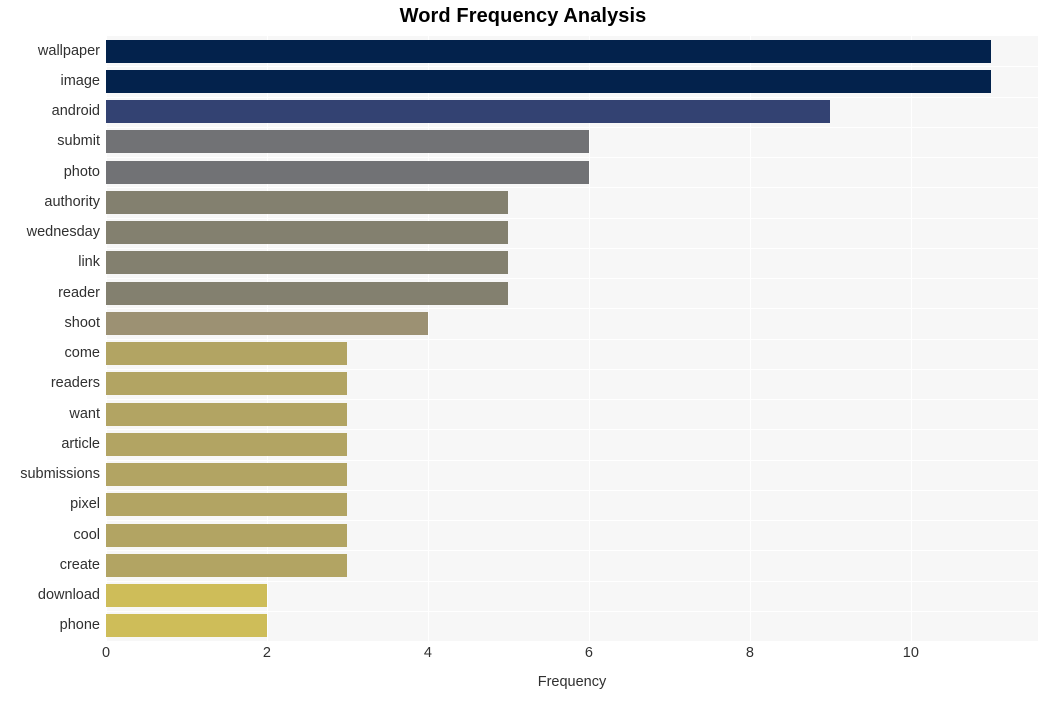  What do you see at coordinates (84, 413) in the screenshot?
I see `y-axis-label: want` at bounding box center [84, 413].